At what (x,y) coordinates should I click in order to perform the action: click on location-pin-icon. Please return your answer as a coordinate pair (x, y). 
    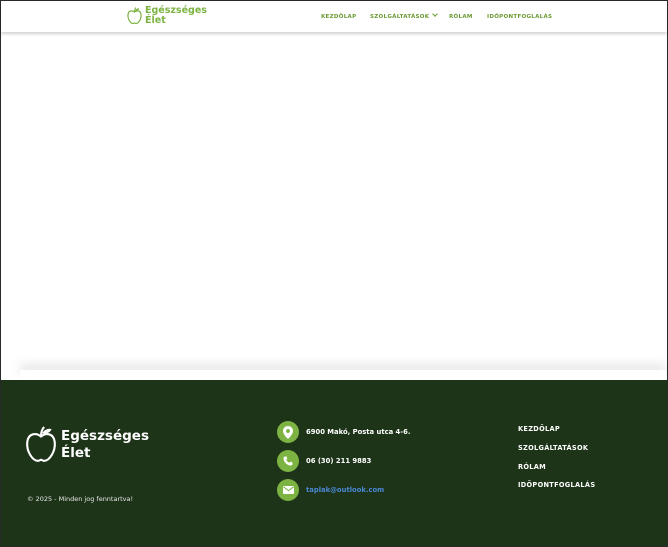
    Looking at the image, I should click on (288, 432).